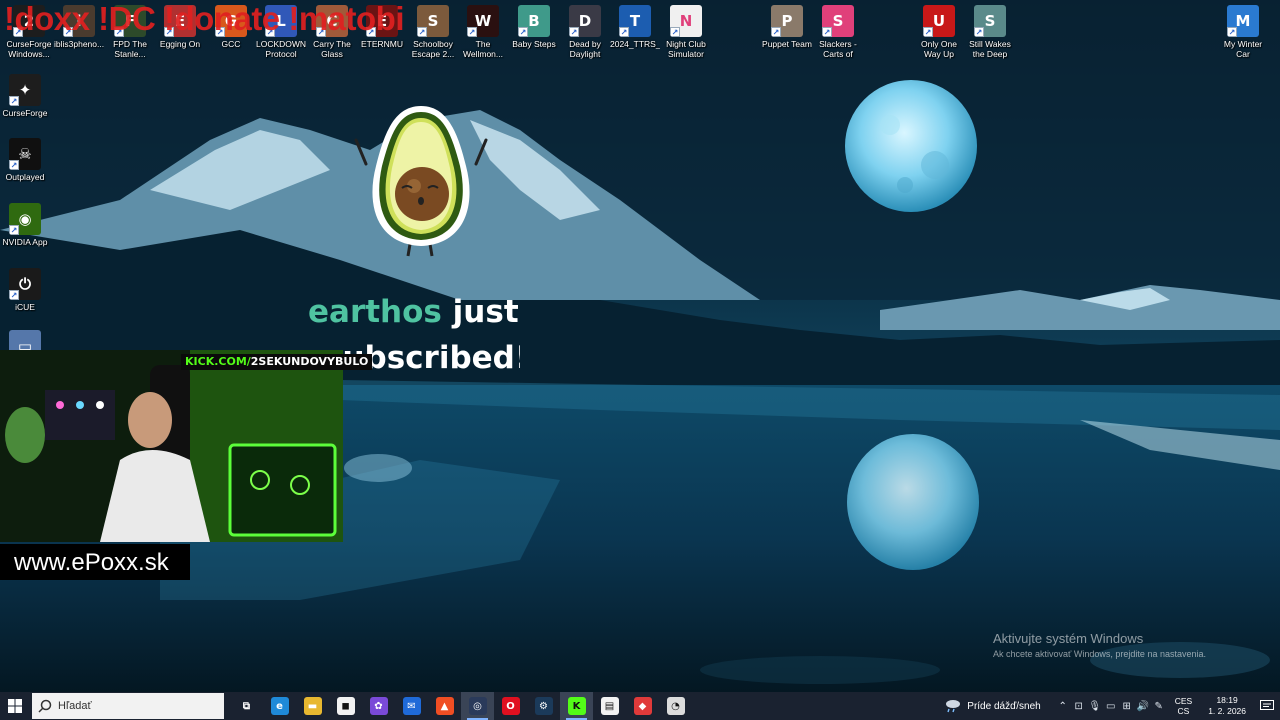  What do you see at coordinates (1079, 706) in the screenshot?
I see `network-icon: ⊡` at bounding box center [1079, 706].